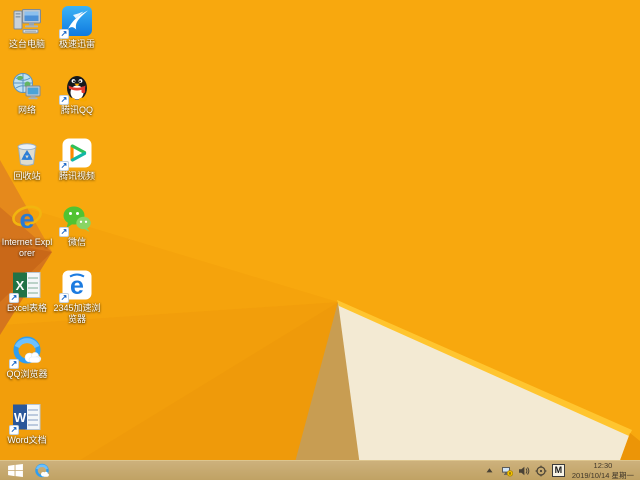 This screenshot has height=480, width=640. Describe the element at coordinates (27, 21) in the screenshot. I see `this-pc-icon` at that location.